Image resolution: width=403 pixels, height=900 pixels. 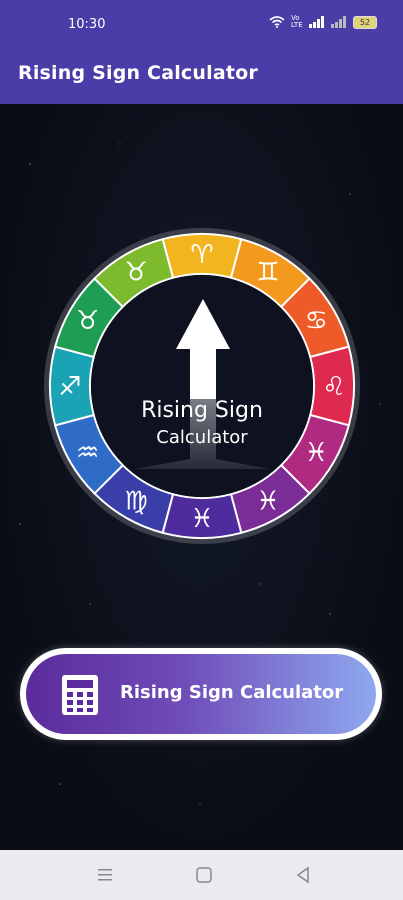 I want to click on home-icon, so click(x=204, y=875).